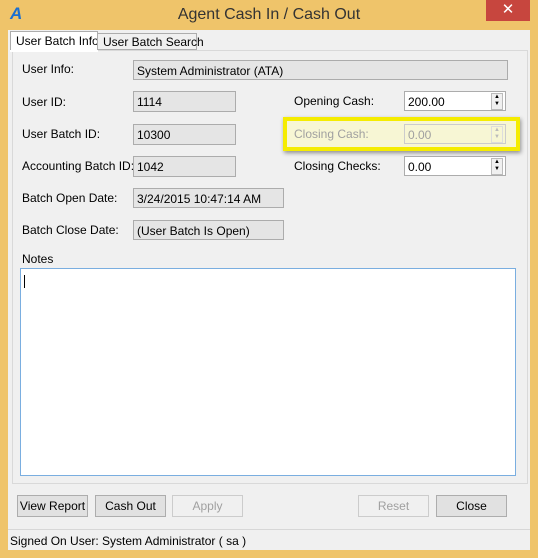  I want to click on cash-out-button: Cash Out, so click(130, 506).